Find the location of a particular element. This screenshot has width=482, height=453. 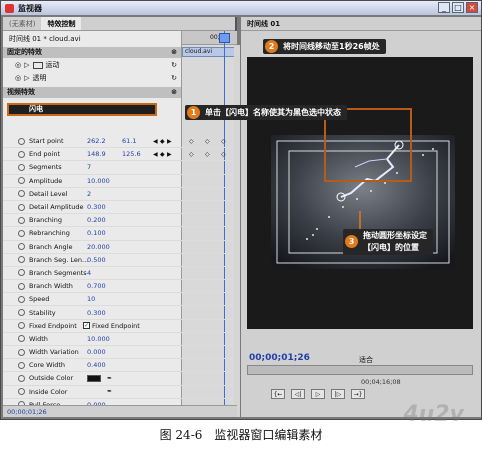

section-video-effects: 视频特效 ⊗ is located at coordinates (92, 92).